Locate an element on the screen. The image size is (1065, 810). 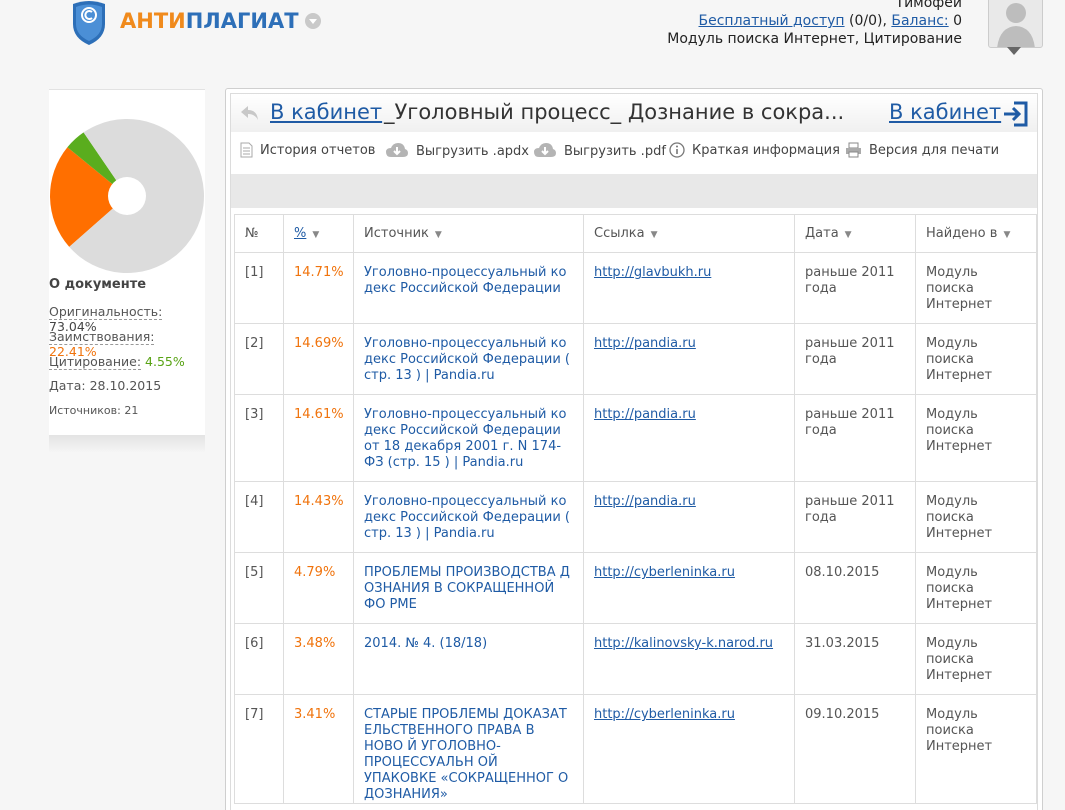
document-icon is located at coordinates (246, 150).